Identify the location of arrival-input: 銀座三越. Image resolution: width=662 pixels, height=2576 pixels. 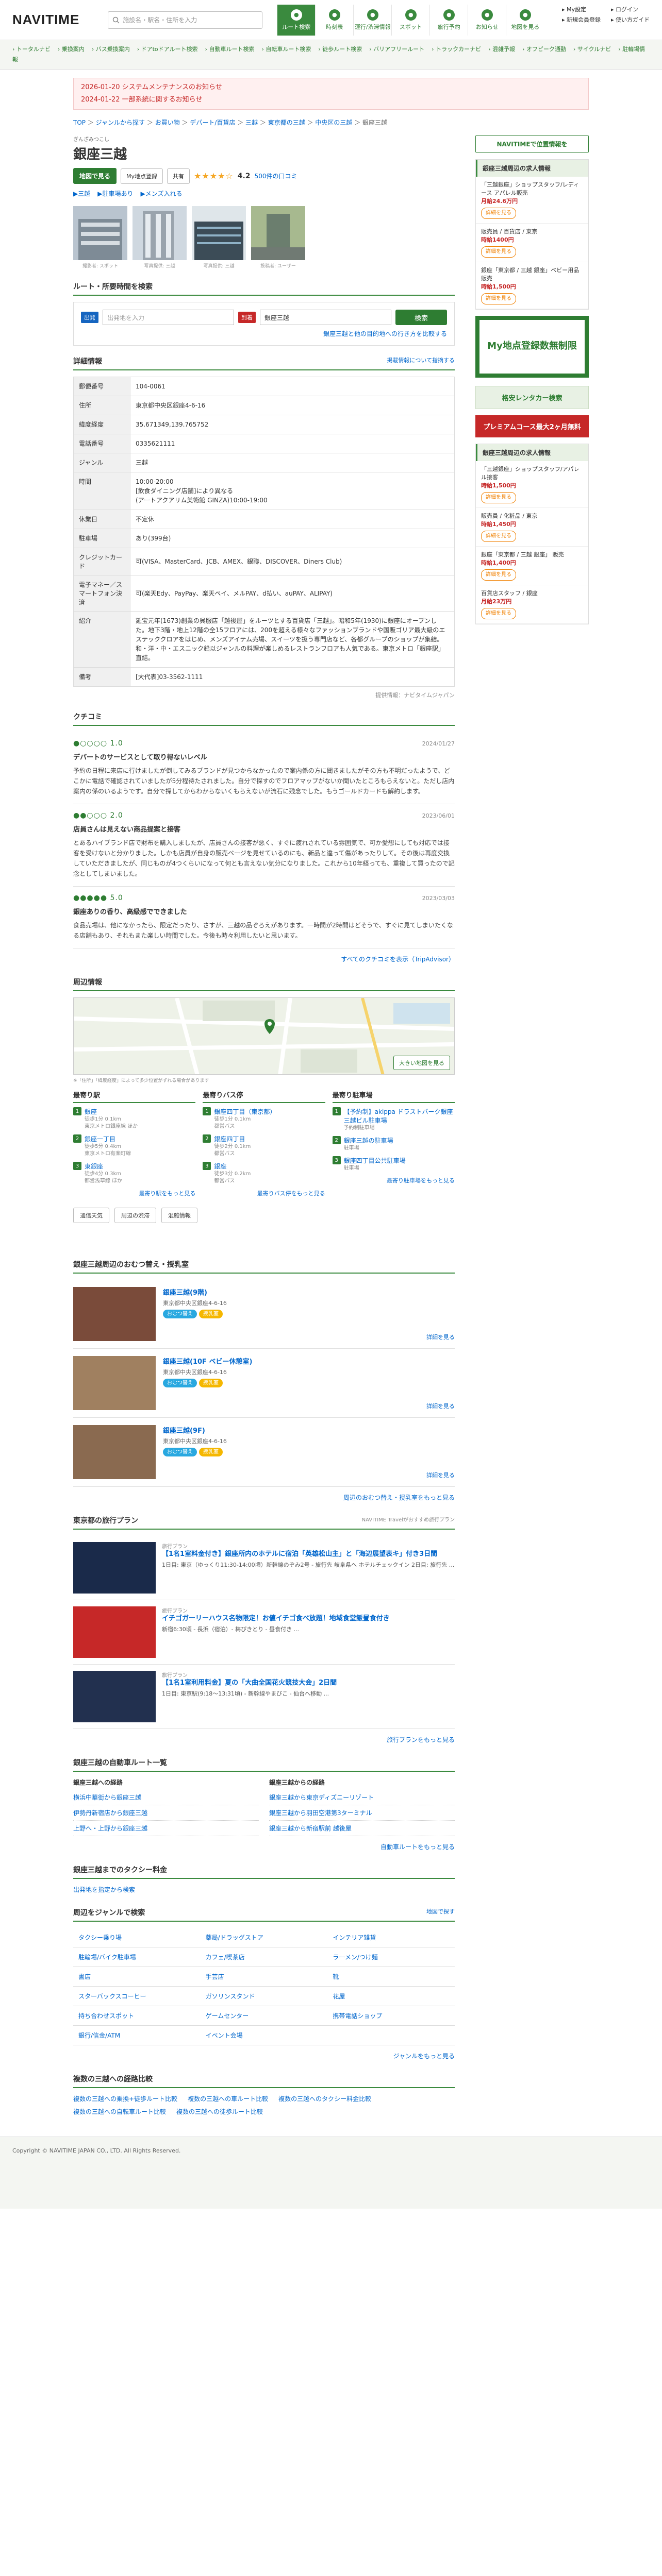
(326, 317).